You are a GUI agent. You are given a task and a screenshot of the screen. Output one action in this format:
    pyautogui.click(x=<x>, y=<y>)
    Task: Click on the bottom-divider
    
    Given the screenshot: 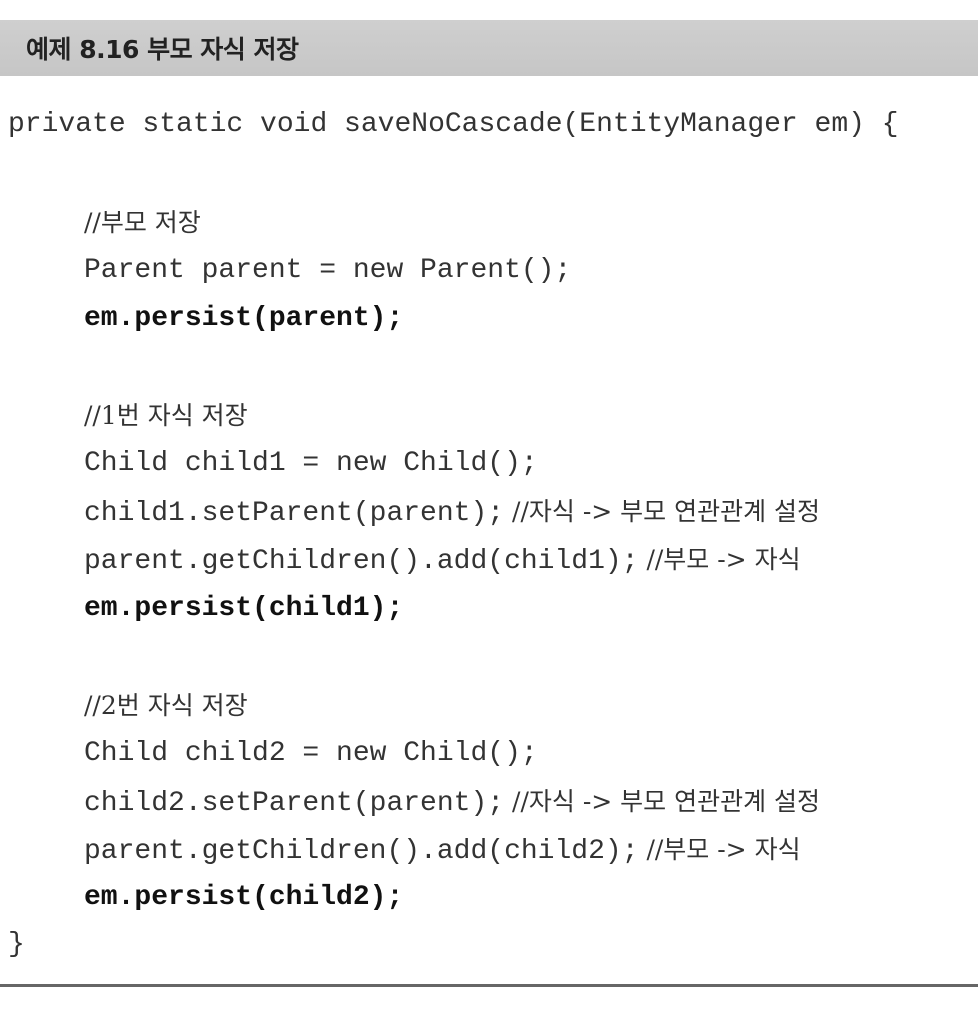 What is the action you would take?
    pyautogui.click(x=489, y=985)
    